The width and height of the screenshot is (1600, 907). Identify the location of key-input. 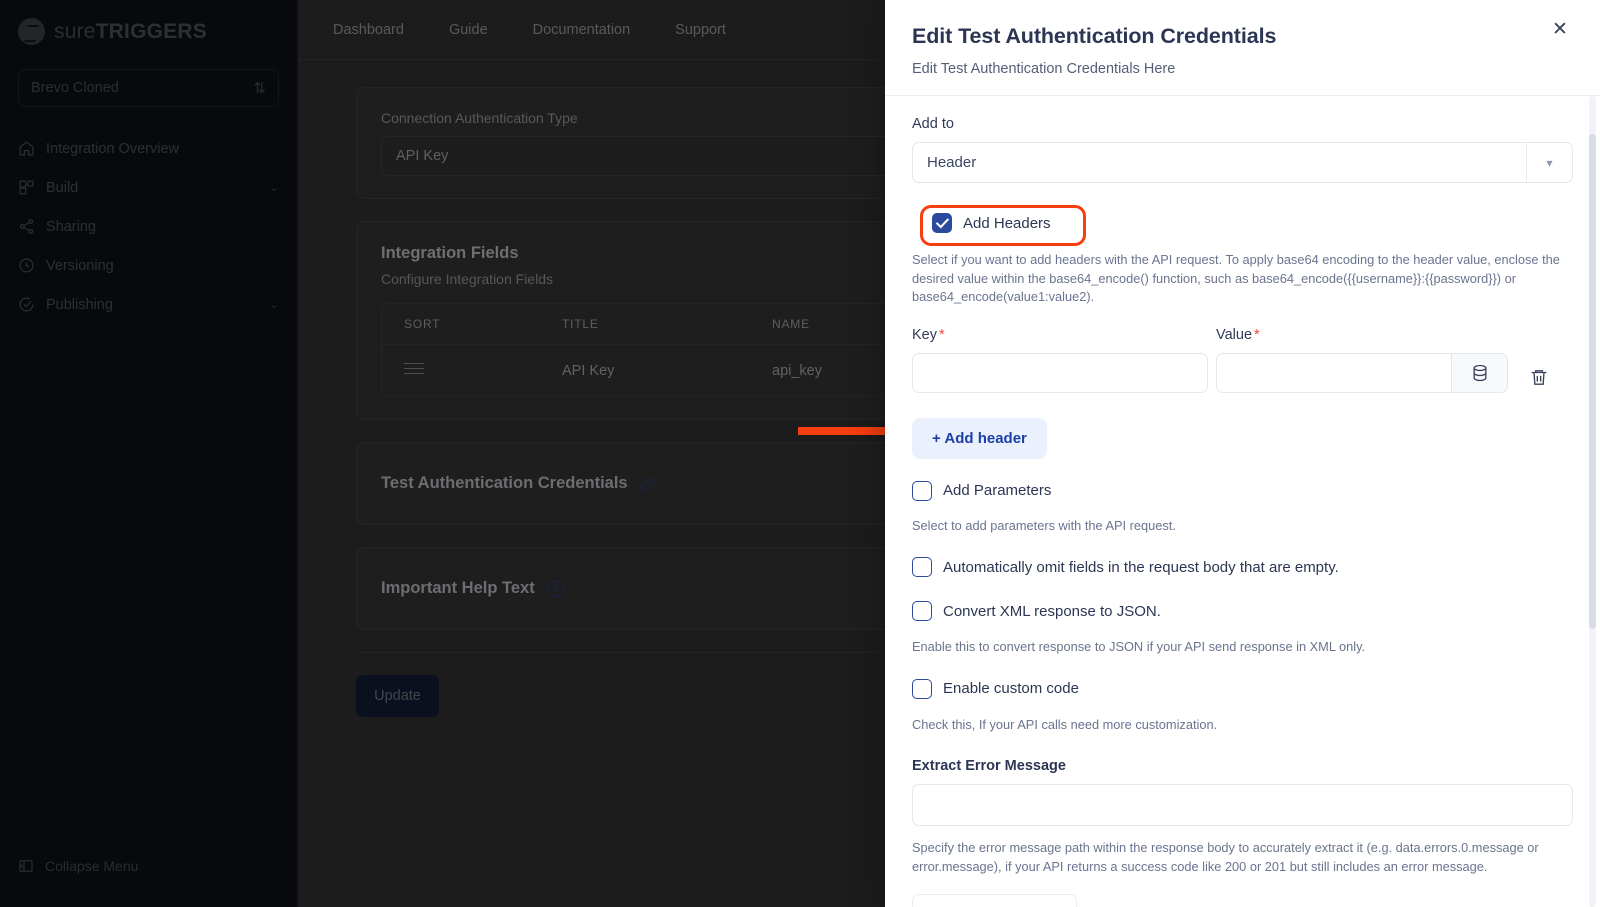
(1060, 372).